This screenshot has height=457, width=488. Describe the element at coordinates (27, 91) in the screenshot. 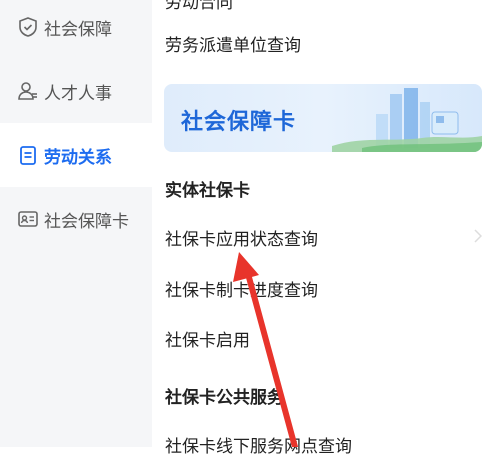

I see `person-icon` at that location.